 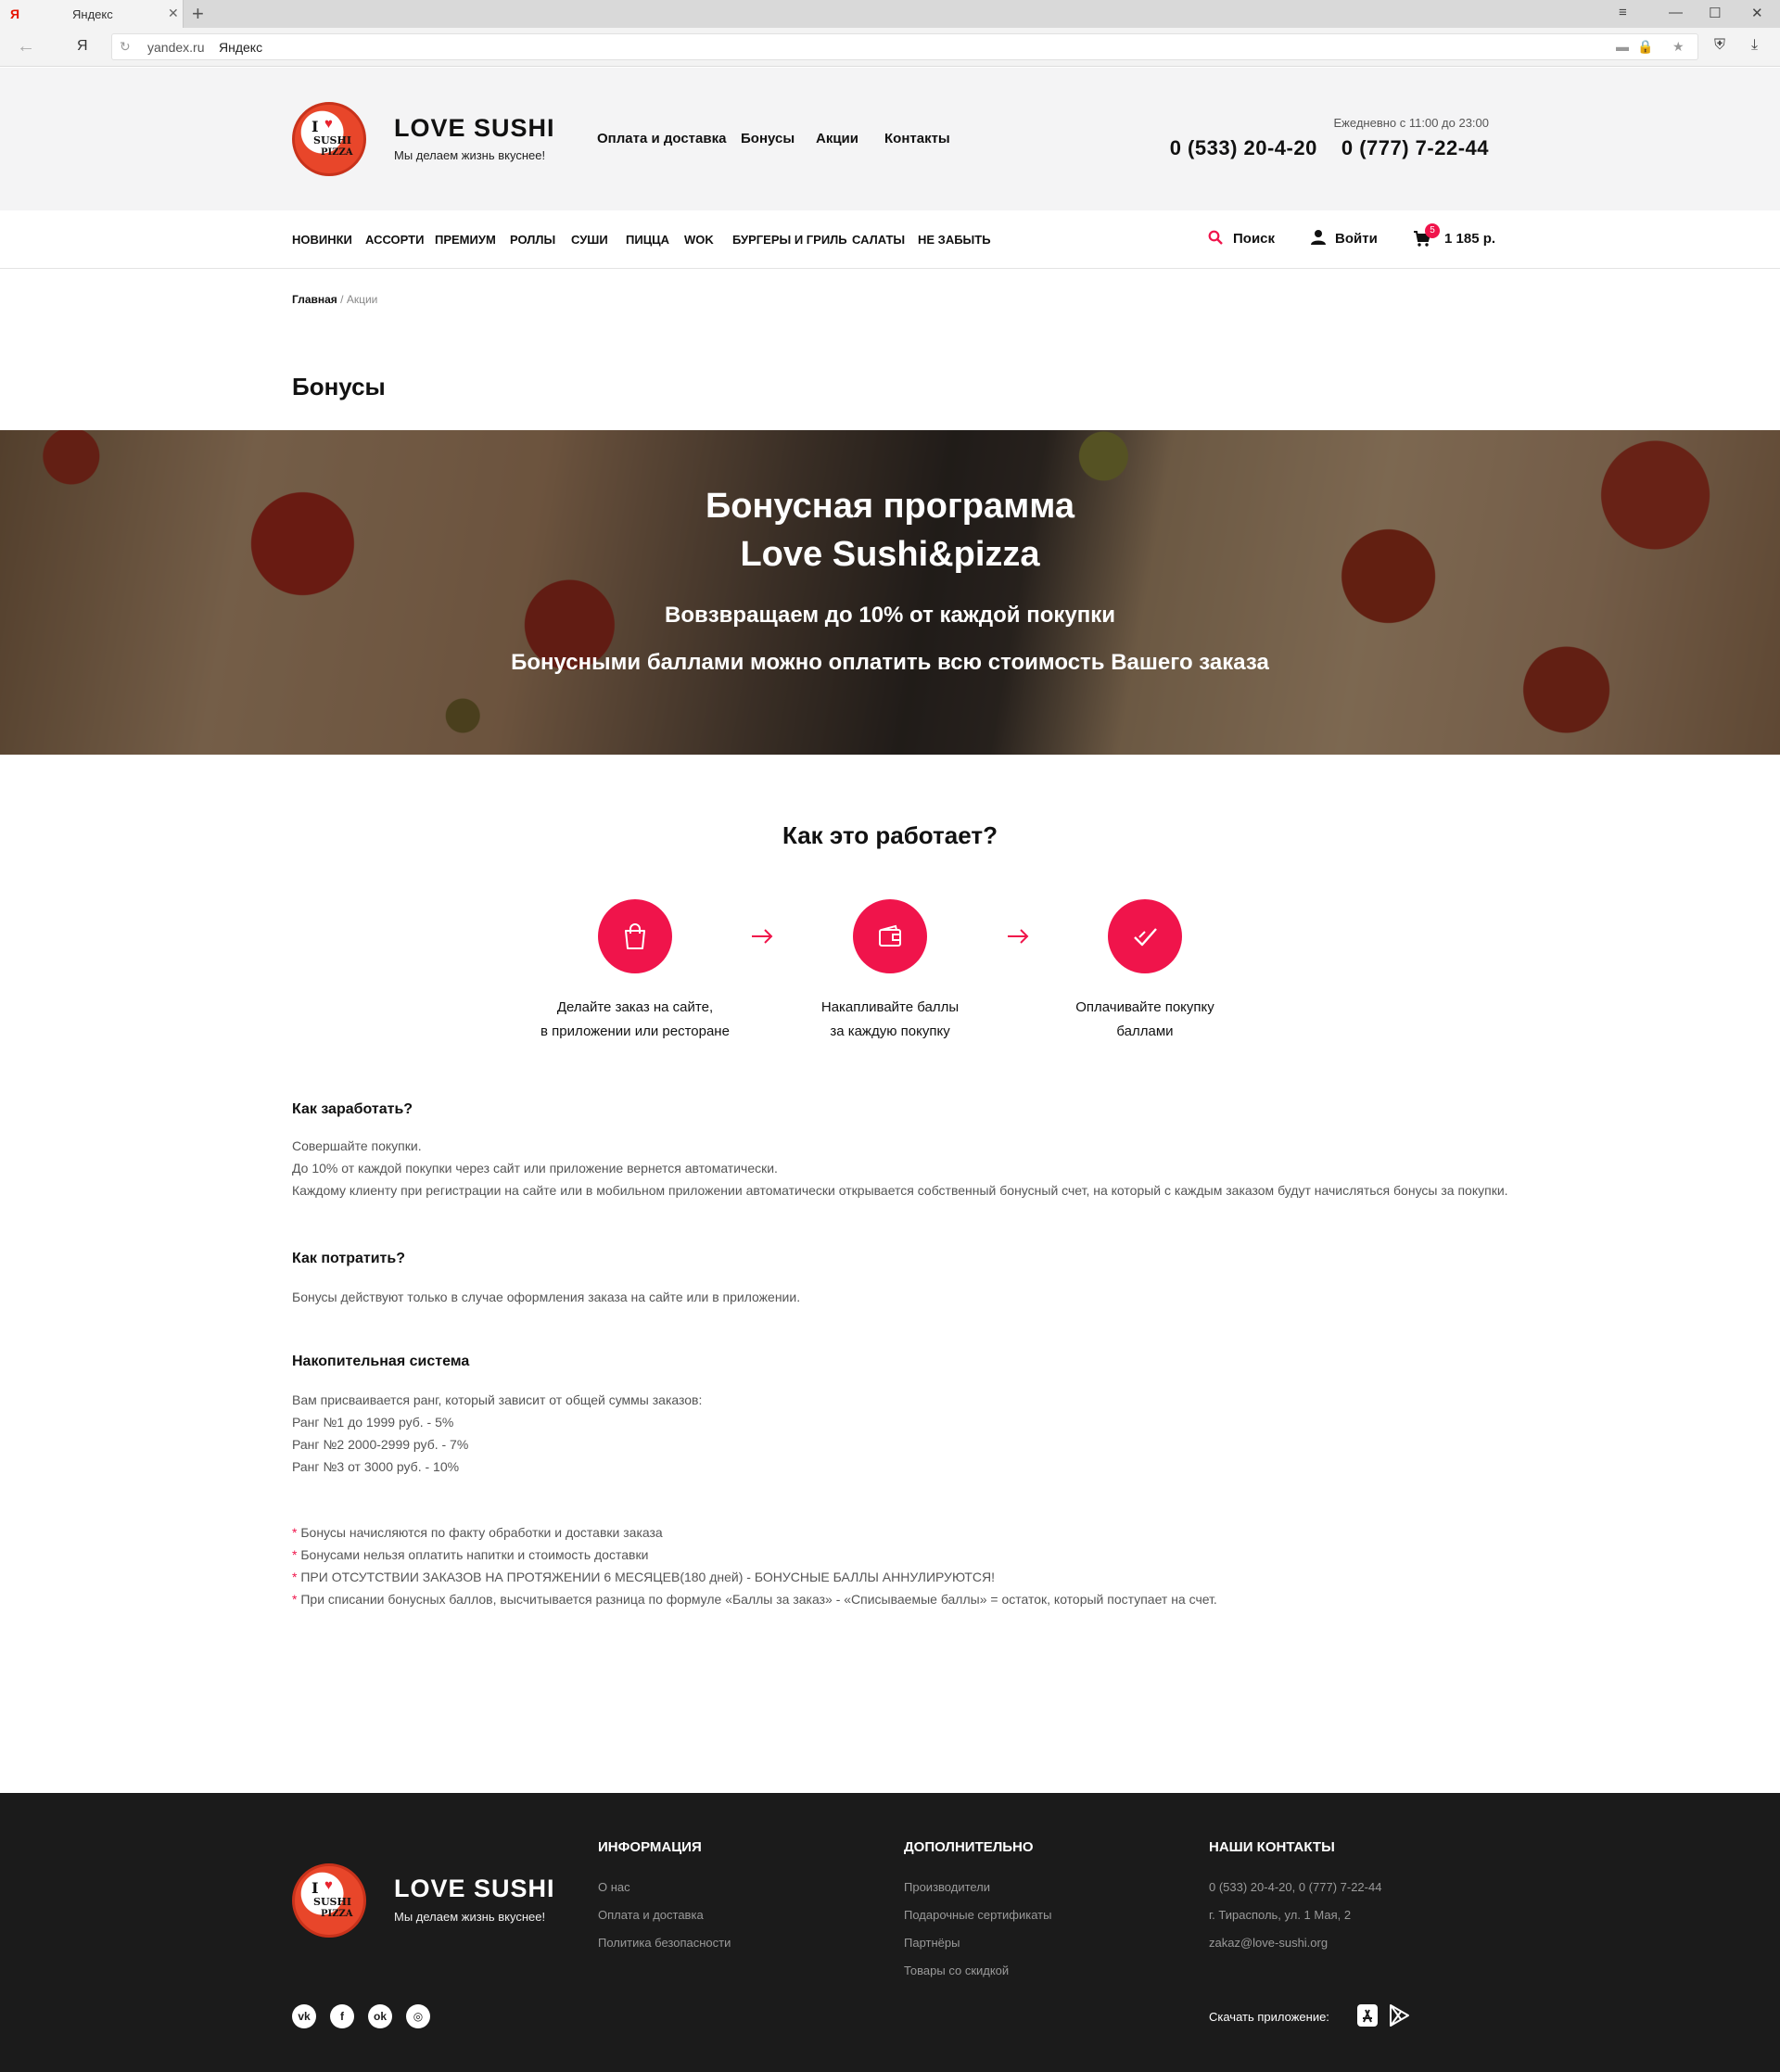 What do you see at coordinates (647, 240) in the screenshot?
I see `category-pizza: ПИЦЦА` at bounding box center [647, 240].